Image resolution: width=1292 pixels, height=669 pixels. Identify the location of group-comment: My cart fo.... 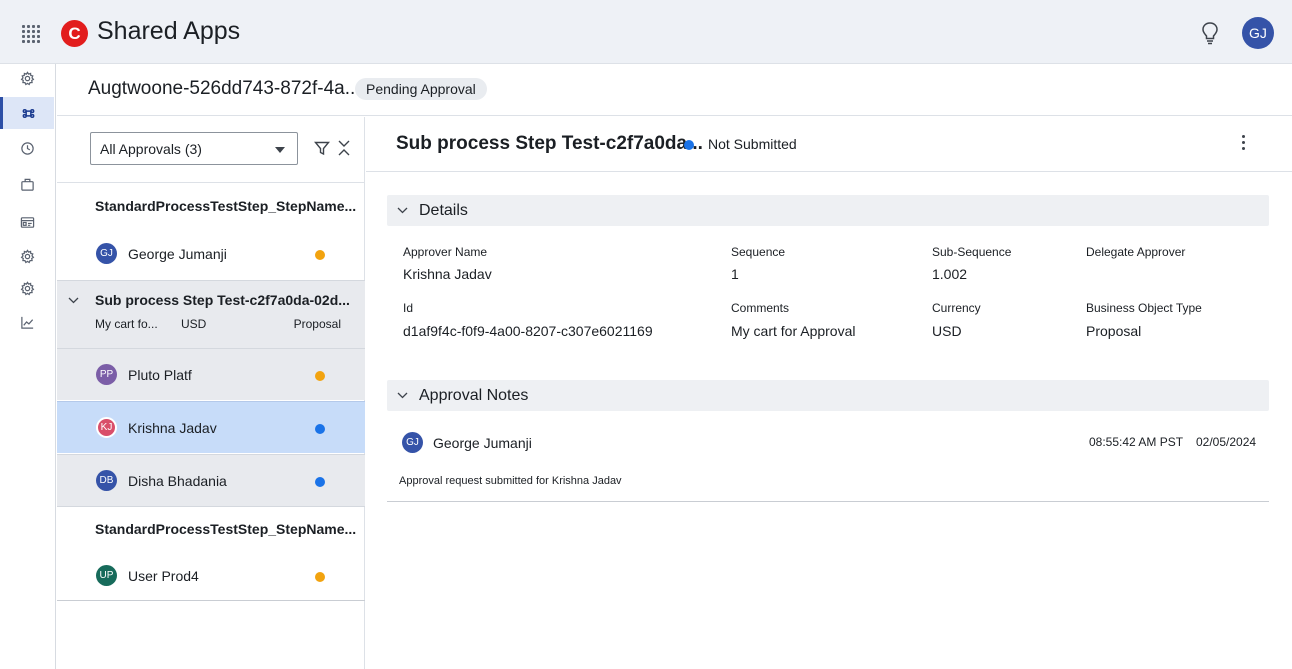
(126, 324).